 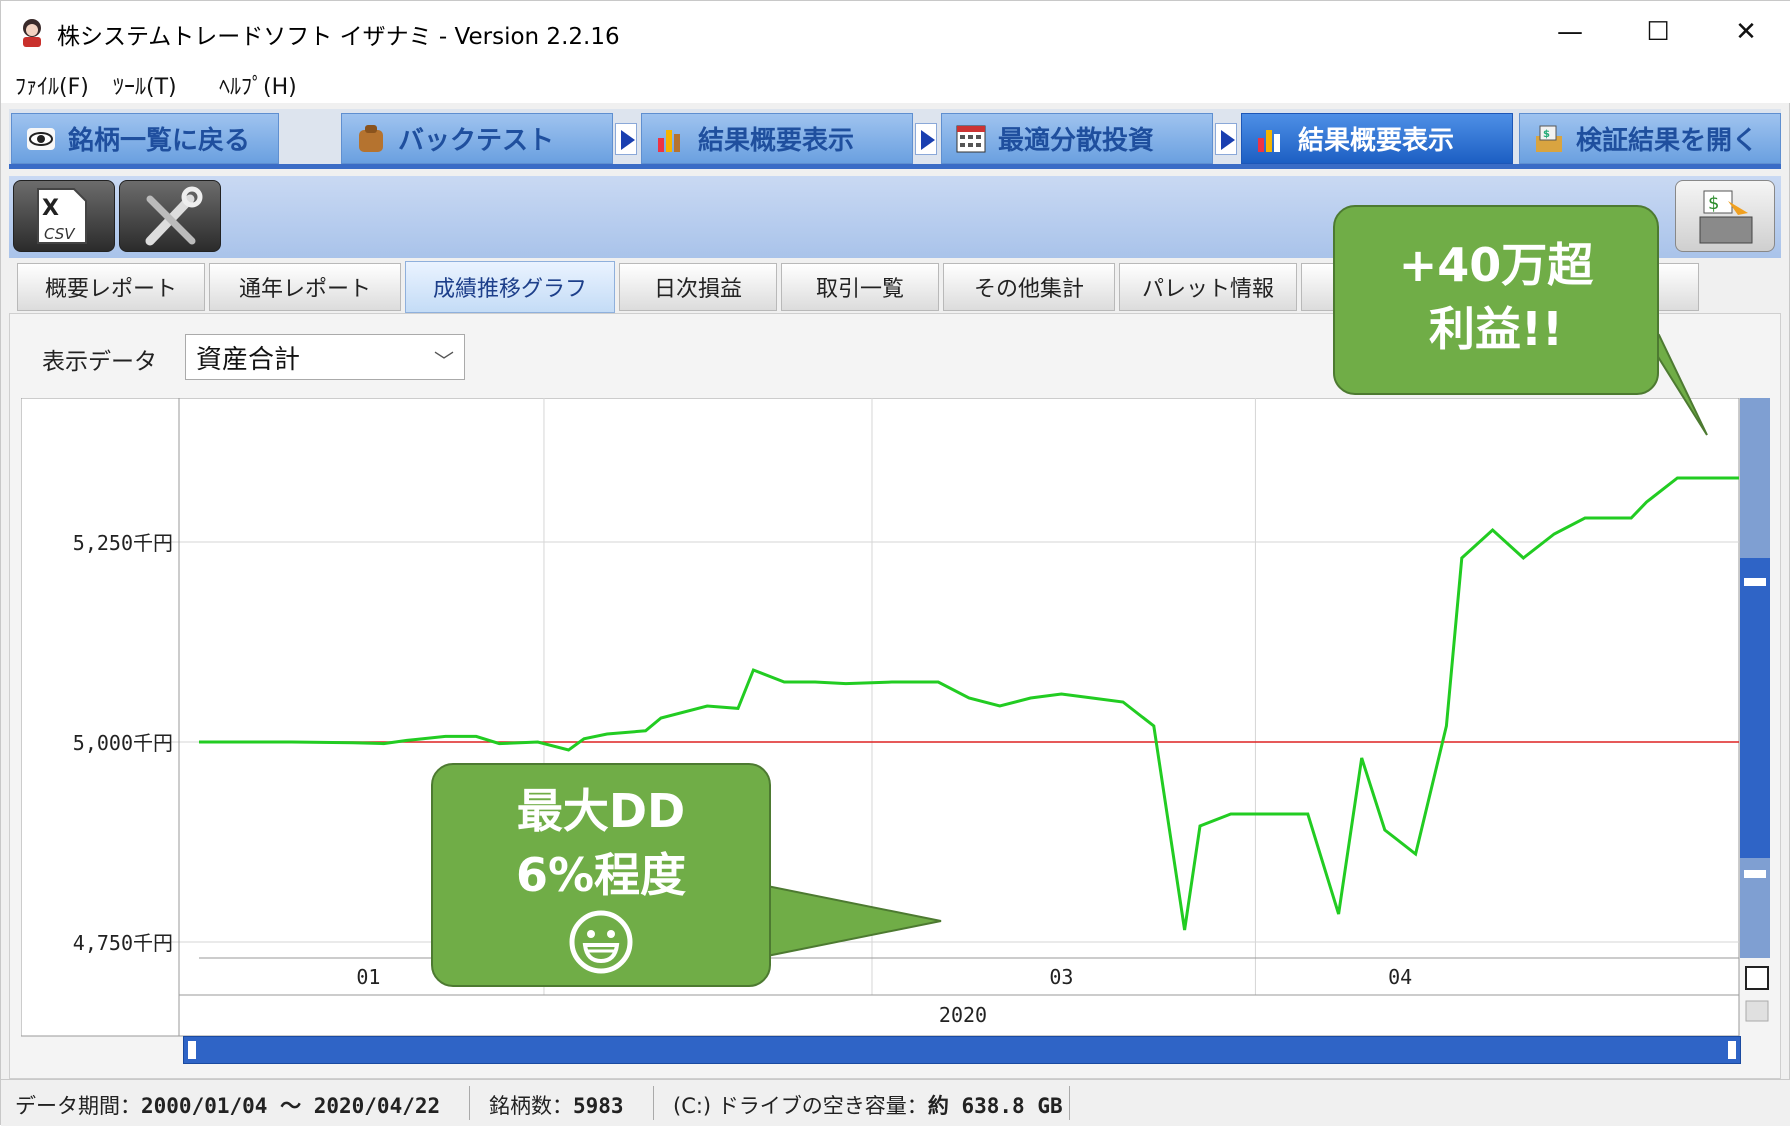 I want to click on count-value: 5983, so click(x=598, y=1106).